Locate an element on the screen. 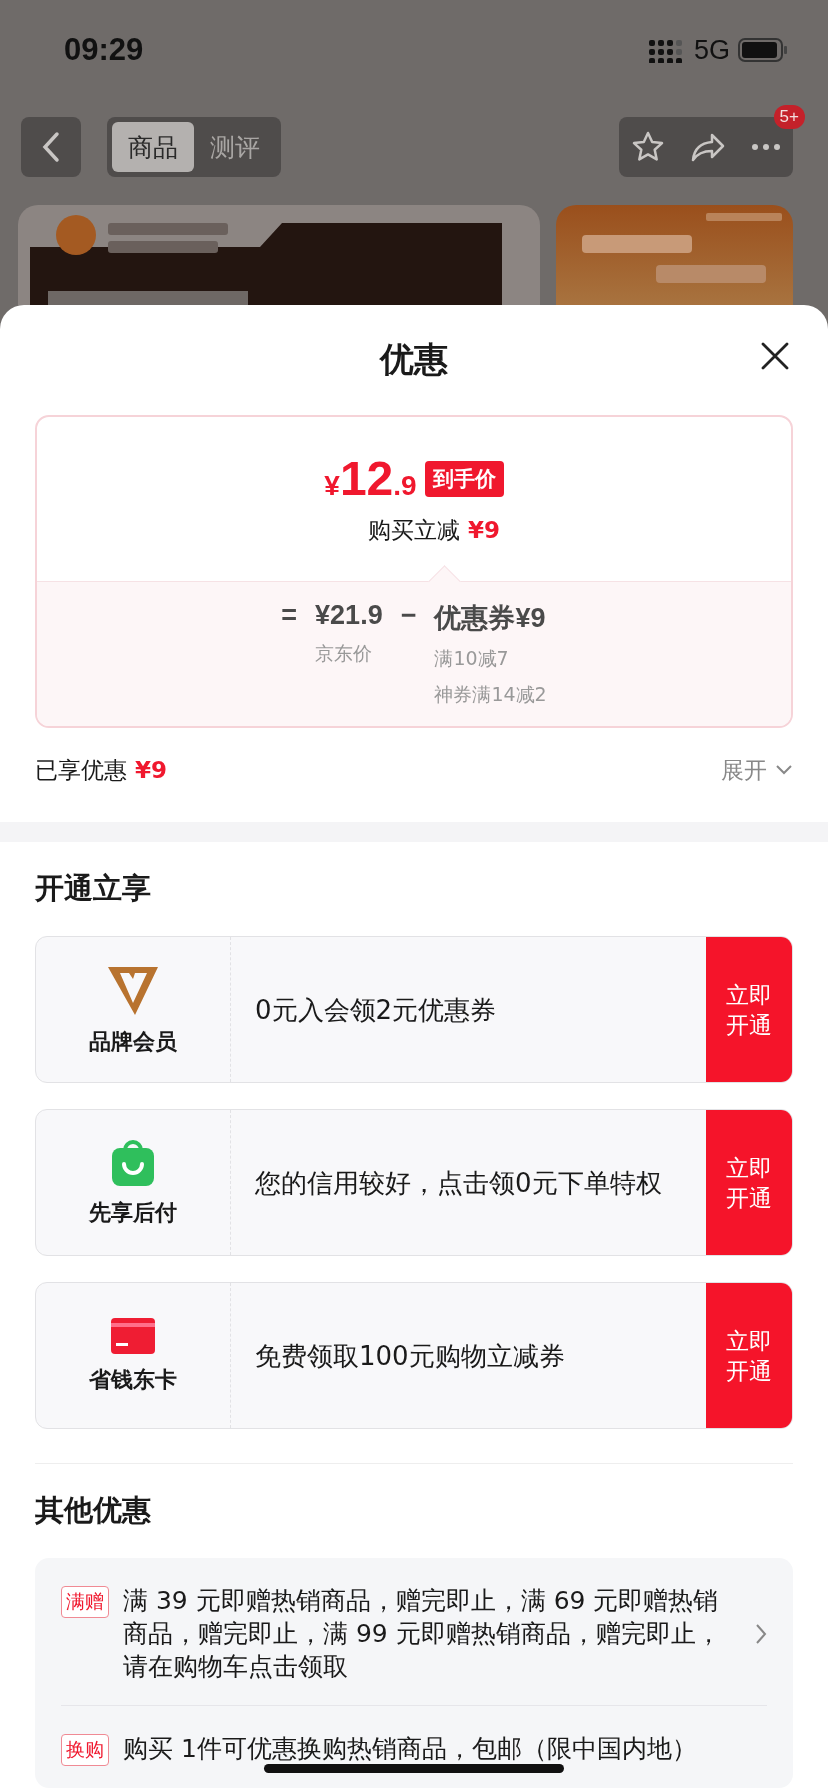  offer-text: 满 39 元即赠热销商品，赠完即止，满 69 元即赠热销商品，赠完即止，满 99 元即赠热销商品，赠完即止，请在购物车点击领取 is located at coordinates (422, 1634).